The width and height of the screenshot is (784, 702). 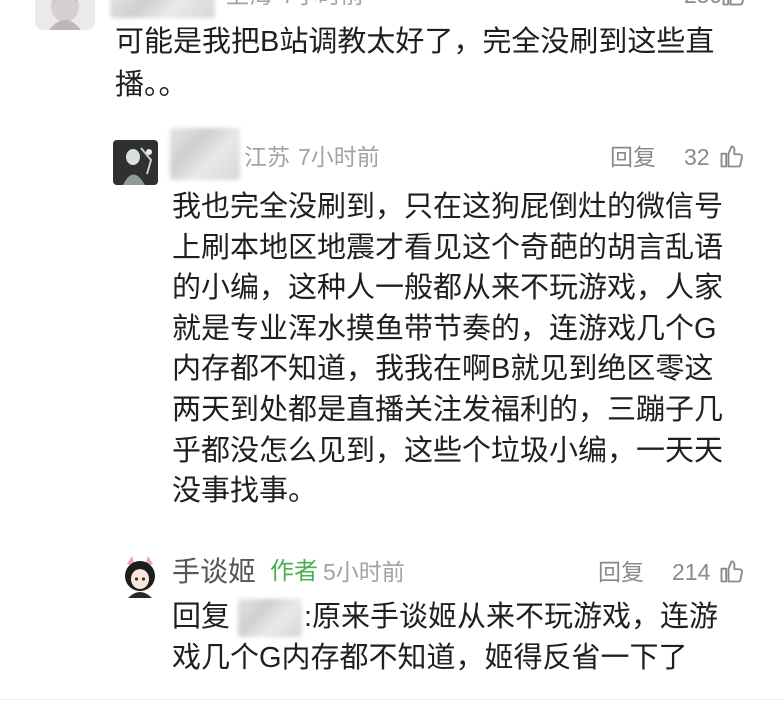 What do you see at coordinates (448, 207) in the screenshot?
I see `comment-line: 我也完全没刷到，只在这狗屁倒灶的微信号` at bounding box center [448, 207].